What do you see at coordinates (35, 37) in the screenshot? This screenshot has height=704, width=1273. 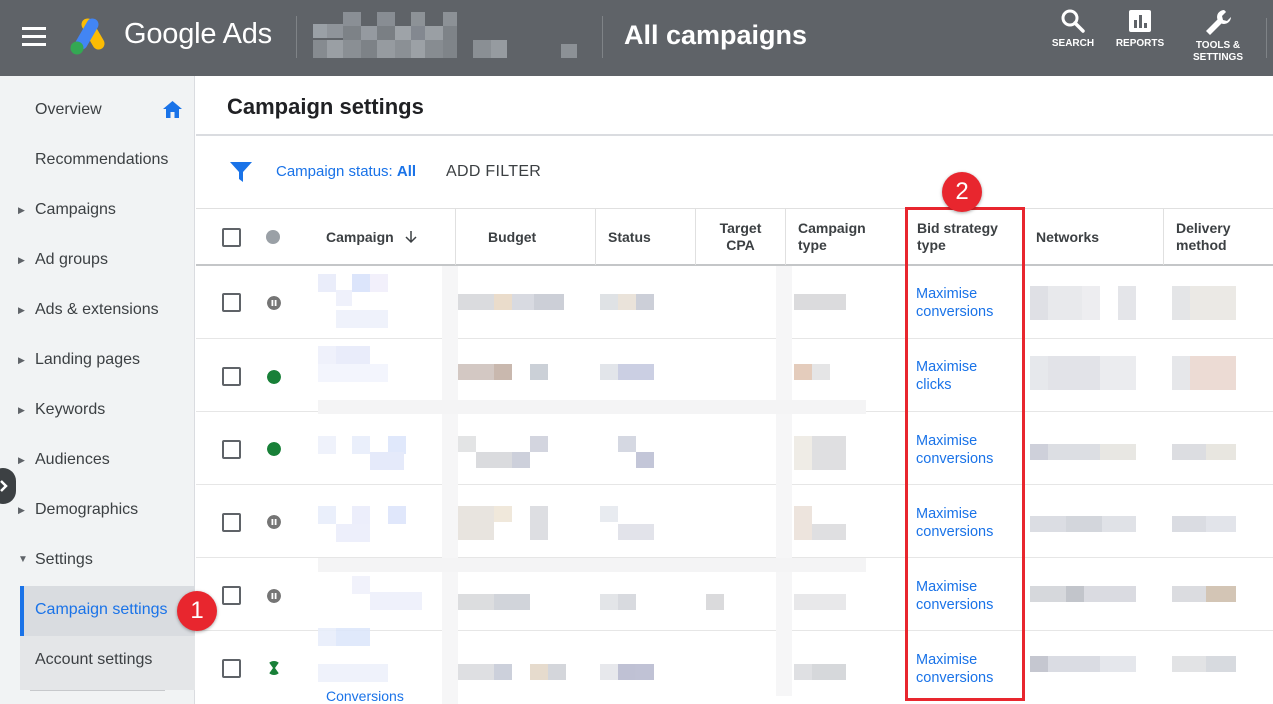 I see `menu-icon` at bounding box center [35, 37].